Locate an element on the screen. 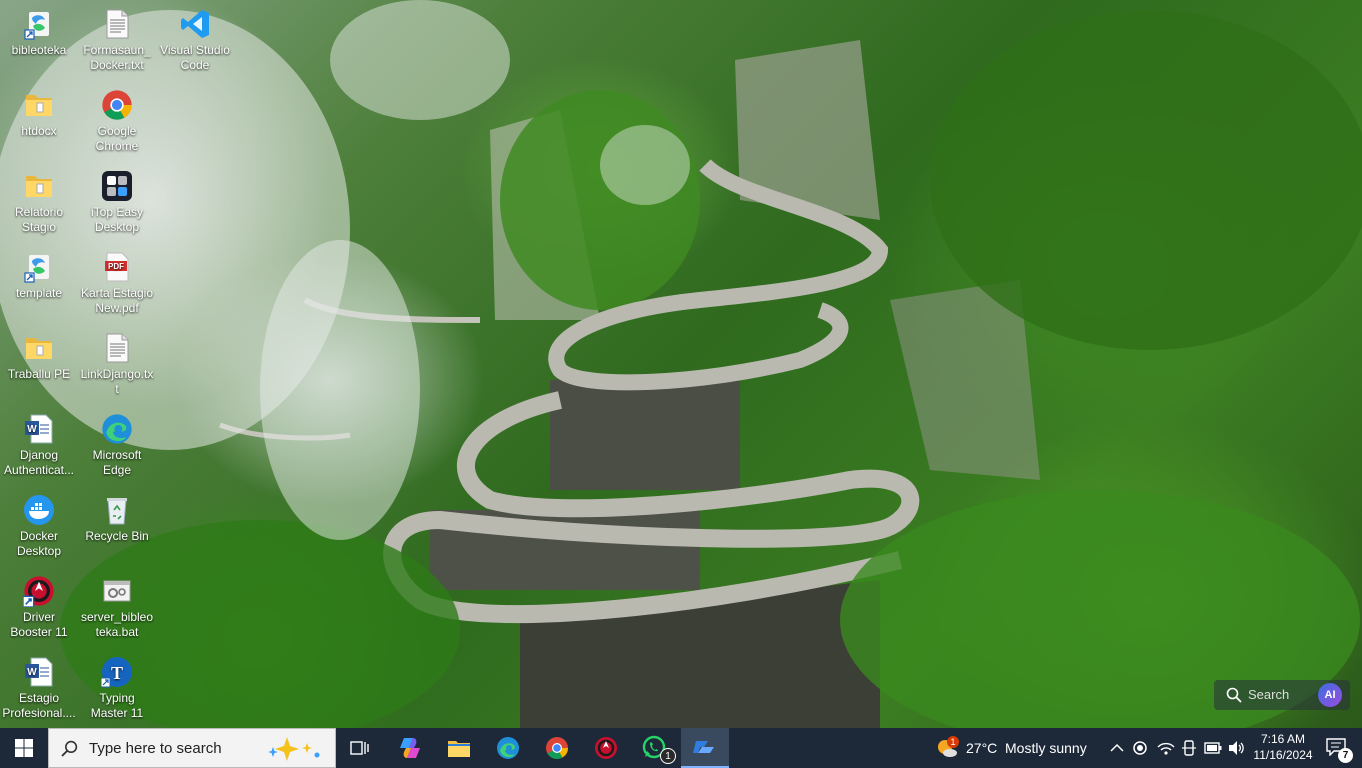  desktop-icon-label: bibleoteka is located at coordinates (39, 50).